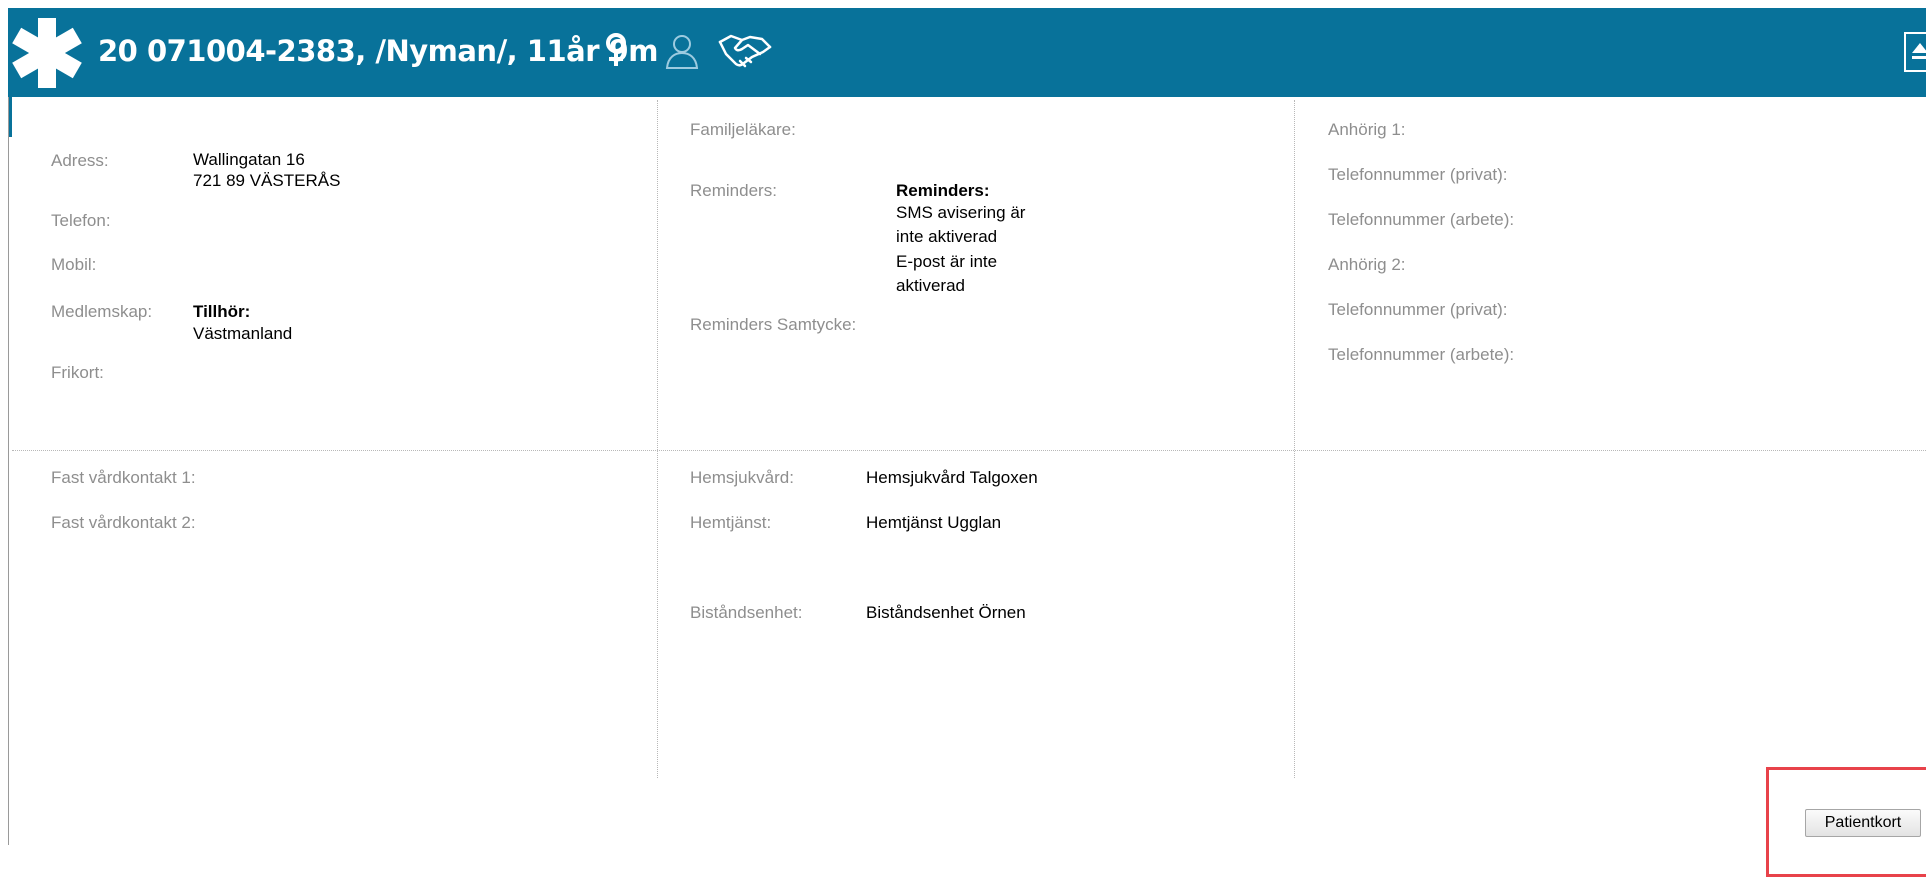 This screenshot has height=877, width=1926. Describe the element at coordinates (773, 324) in the screenshot. I see `reminders-consent-label: Reminders Samtycke:` at that location.